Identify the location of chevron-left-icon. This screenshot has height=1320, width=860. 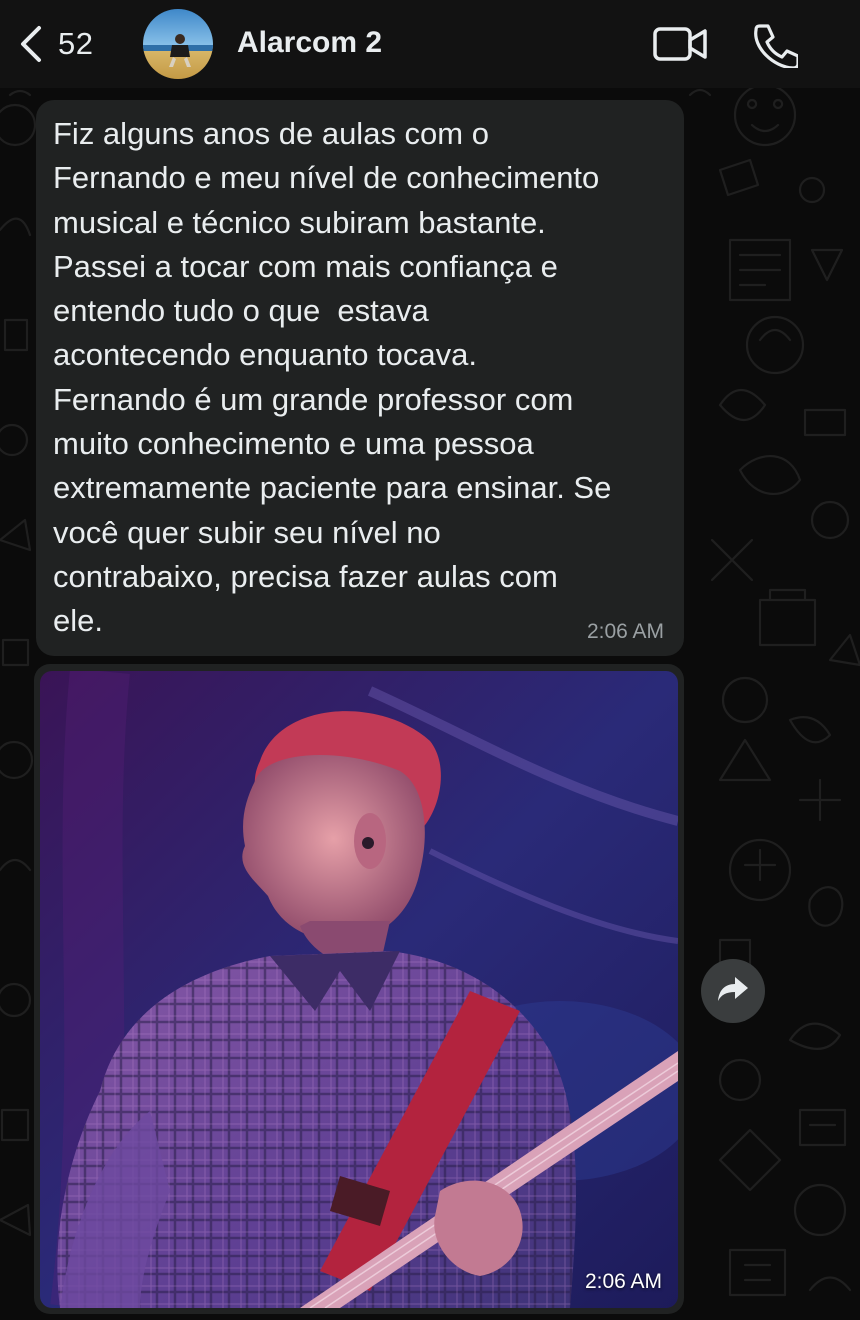
(31, 44).